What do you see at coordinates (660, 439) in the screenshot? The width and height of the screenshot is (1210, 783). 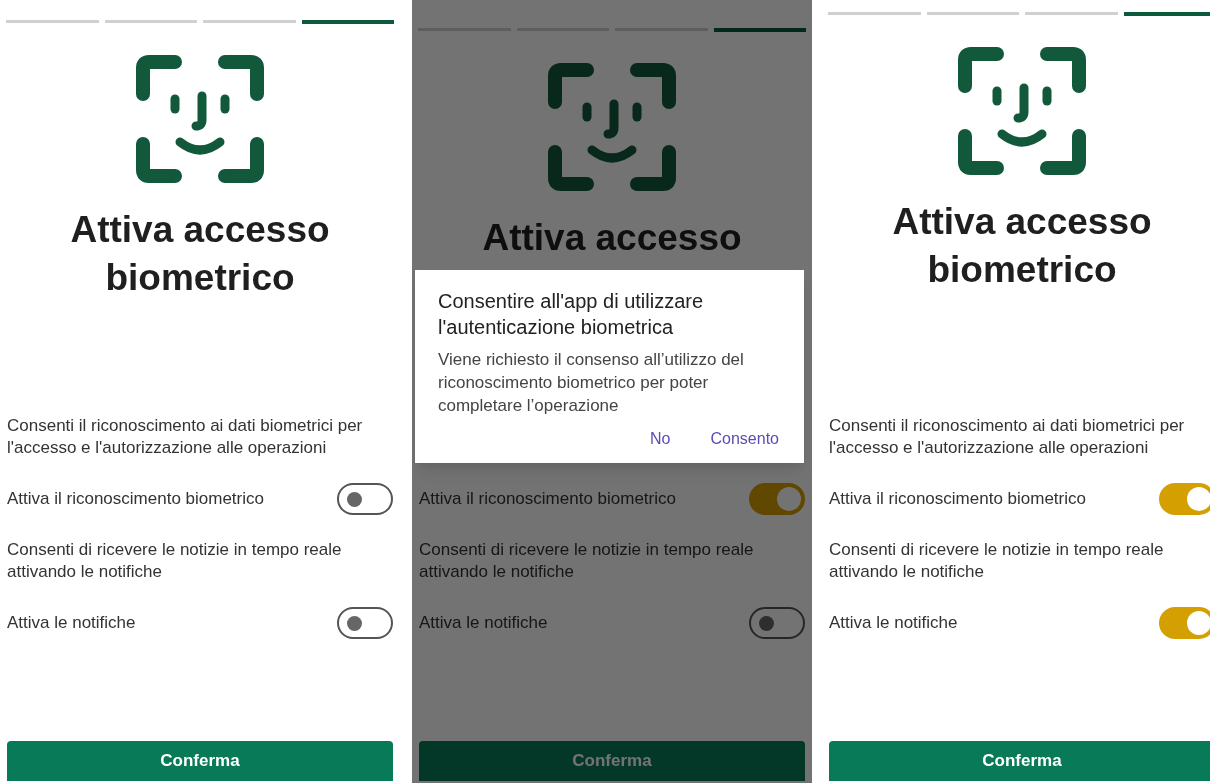 I see `dialog-action-button: No` at bounding box center [660, 439].